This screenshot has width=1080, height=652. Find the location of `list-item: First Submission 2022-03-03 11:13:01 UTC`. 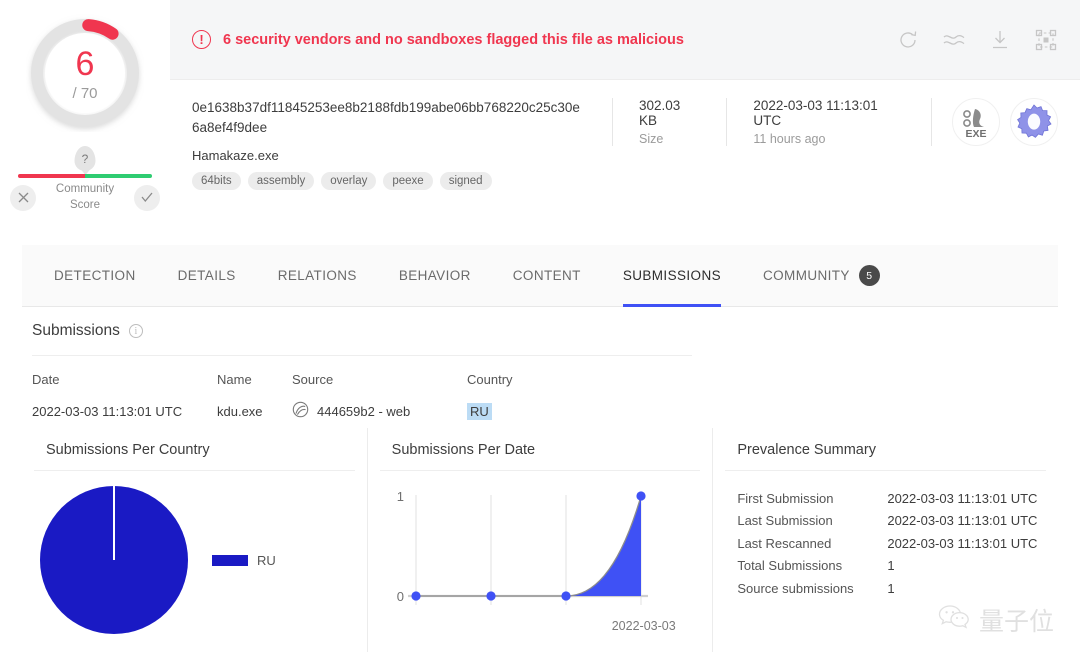

list-item: First Submission 2022-03-03 11:13:01 UTC is located at coordinates (891, 498).